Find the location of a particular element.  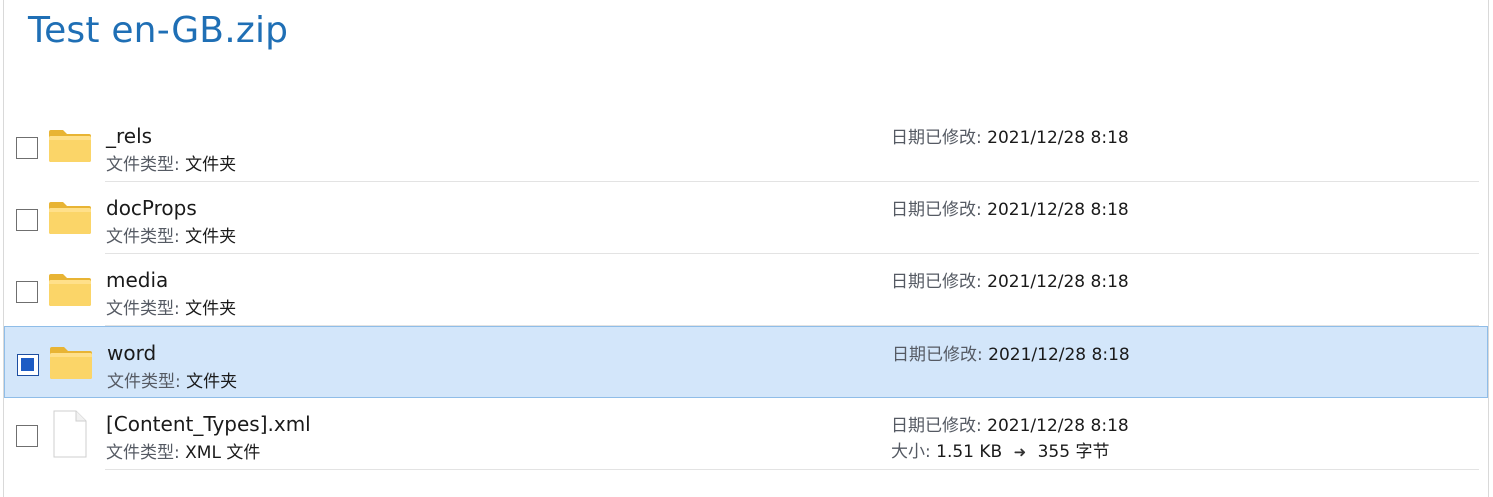

file-type-value: XML 文件 is located at coordinates (223, 453).